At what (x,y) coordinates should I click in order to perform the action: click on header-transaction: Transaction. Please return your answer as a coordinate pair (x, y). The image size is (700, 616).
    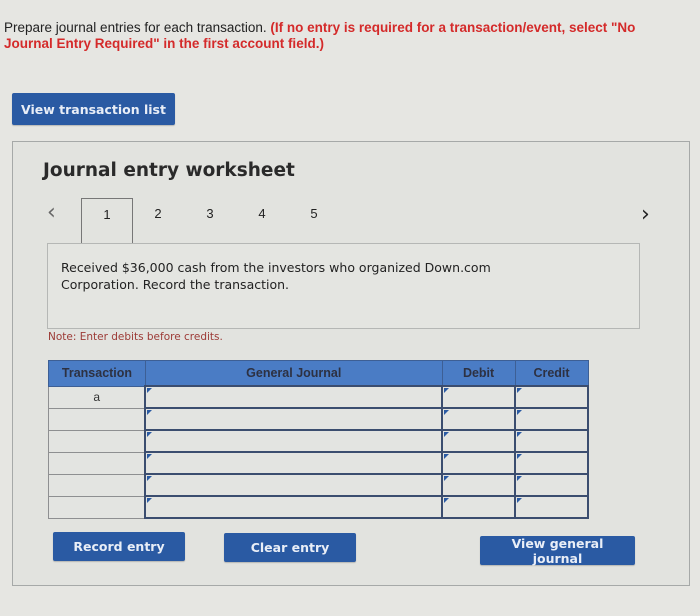
    Looking at the image, I should click on (97, 373).